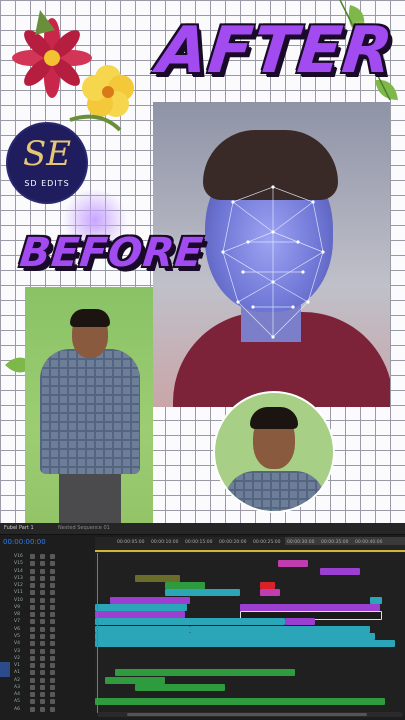 The height and width of the screenshot is (720, 405). Describe the element at coordinates (24, 542) in the screenshot. I see `playhead-timecode: 00:00:00:00` at that location.